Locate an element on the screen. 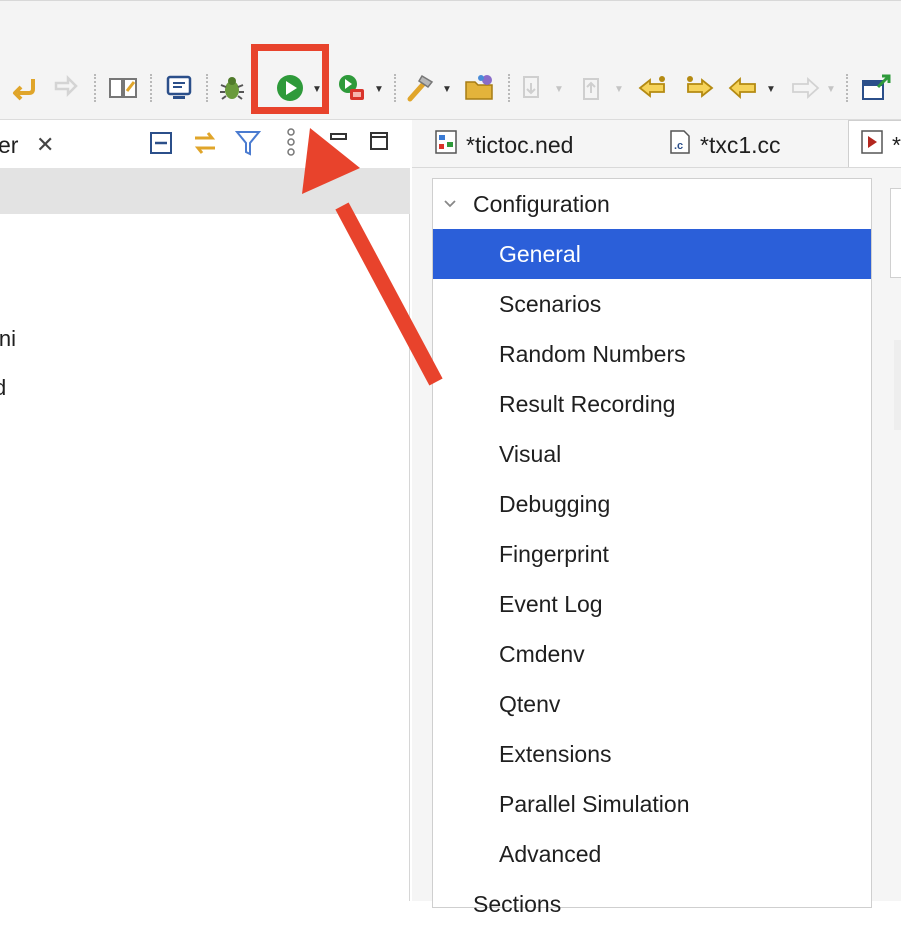 Image resolution: width=901 pixels, height=929 pixels. filter-icon is located at coordinates (248, 145).